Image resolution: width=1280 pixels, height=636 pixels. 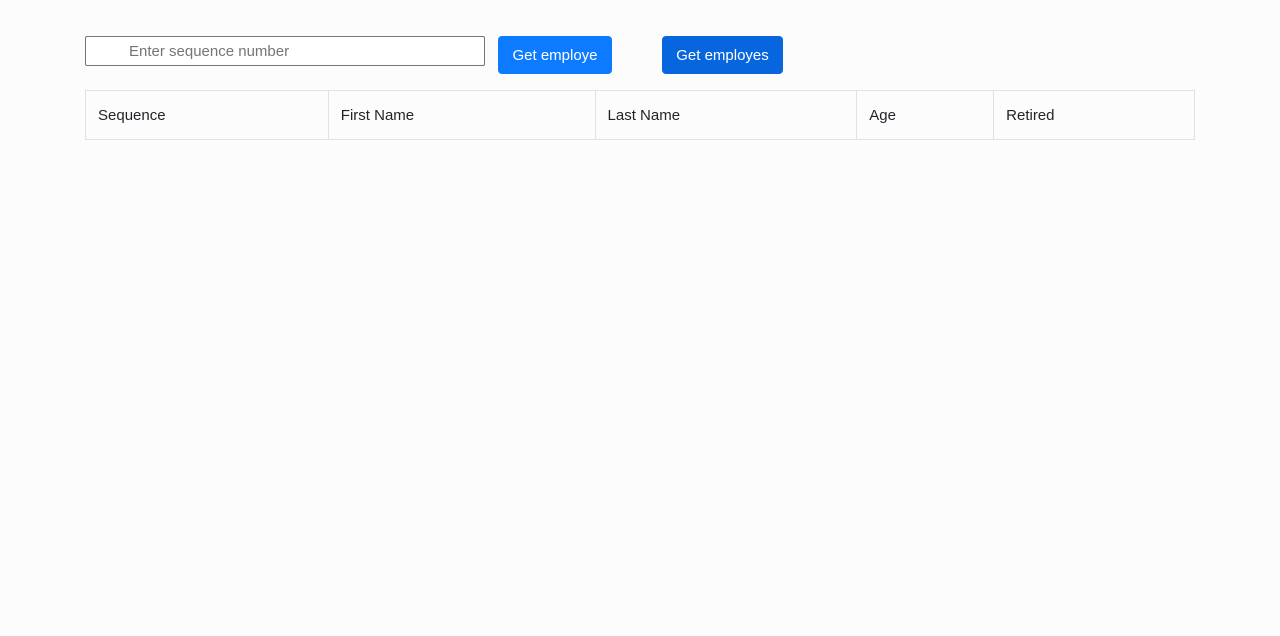 What do you see at coordinates (555, 55) in the screenshot?
I see `get-employee-button: Get employe` at bounding box center [555, 55].